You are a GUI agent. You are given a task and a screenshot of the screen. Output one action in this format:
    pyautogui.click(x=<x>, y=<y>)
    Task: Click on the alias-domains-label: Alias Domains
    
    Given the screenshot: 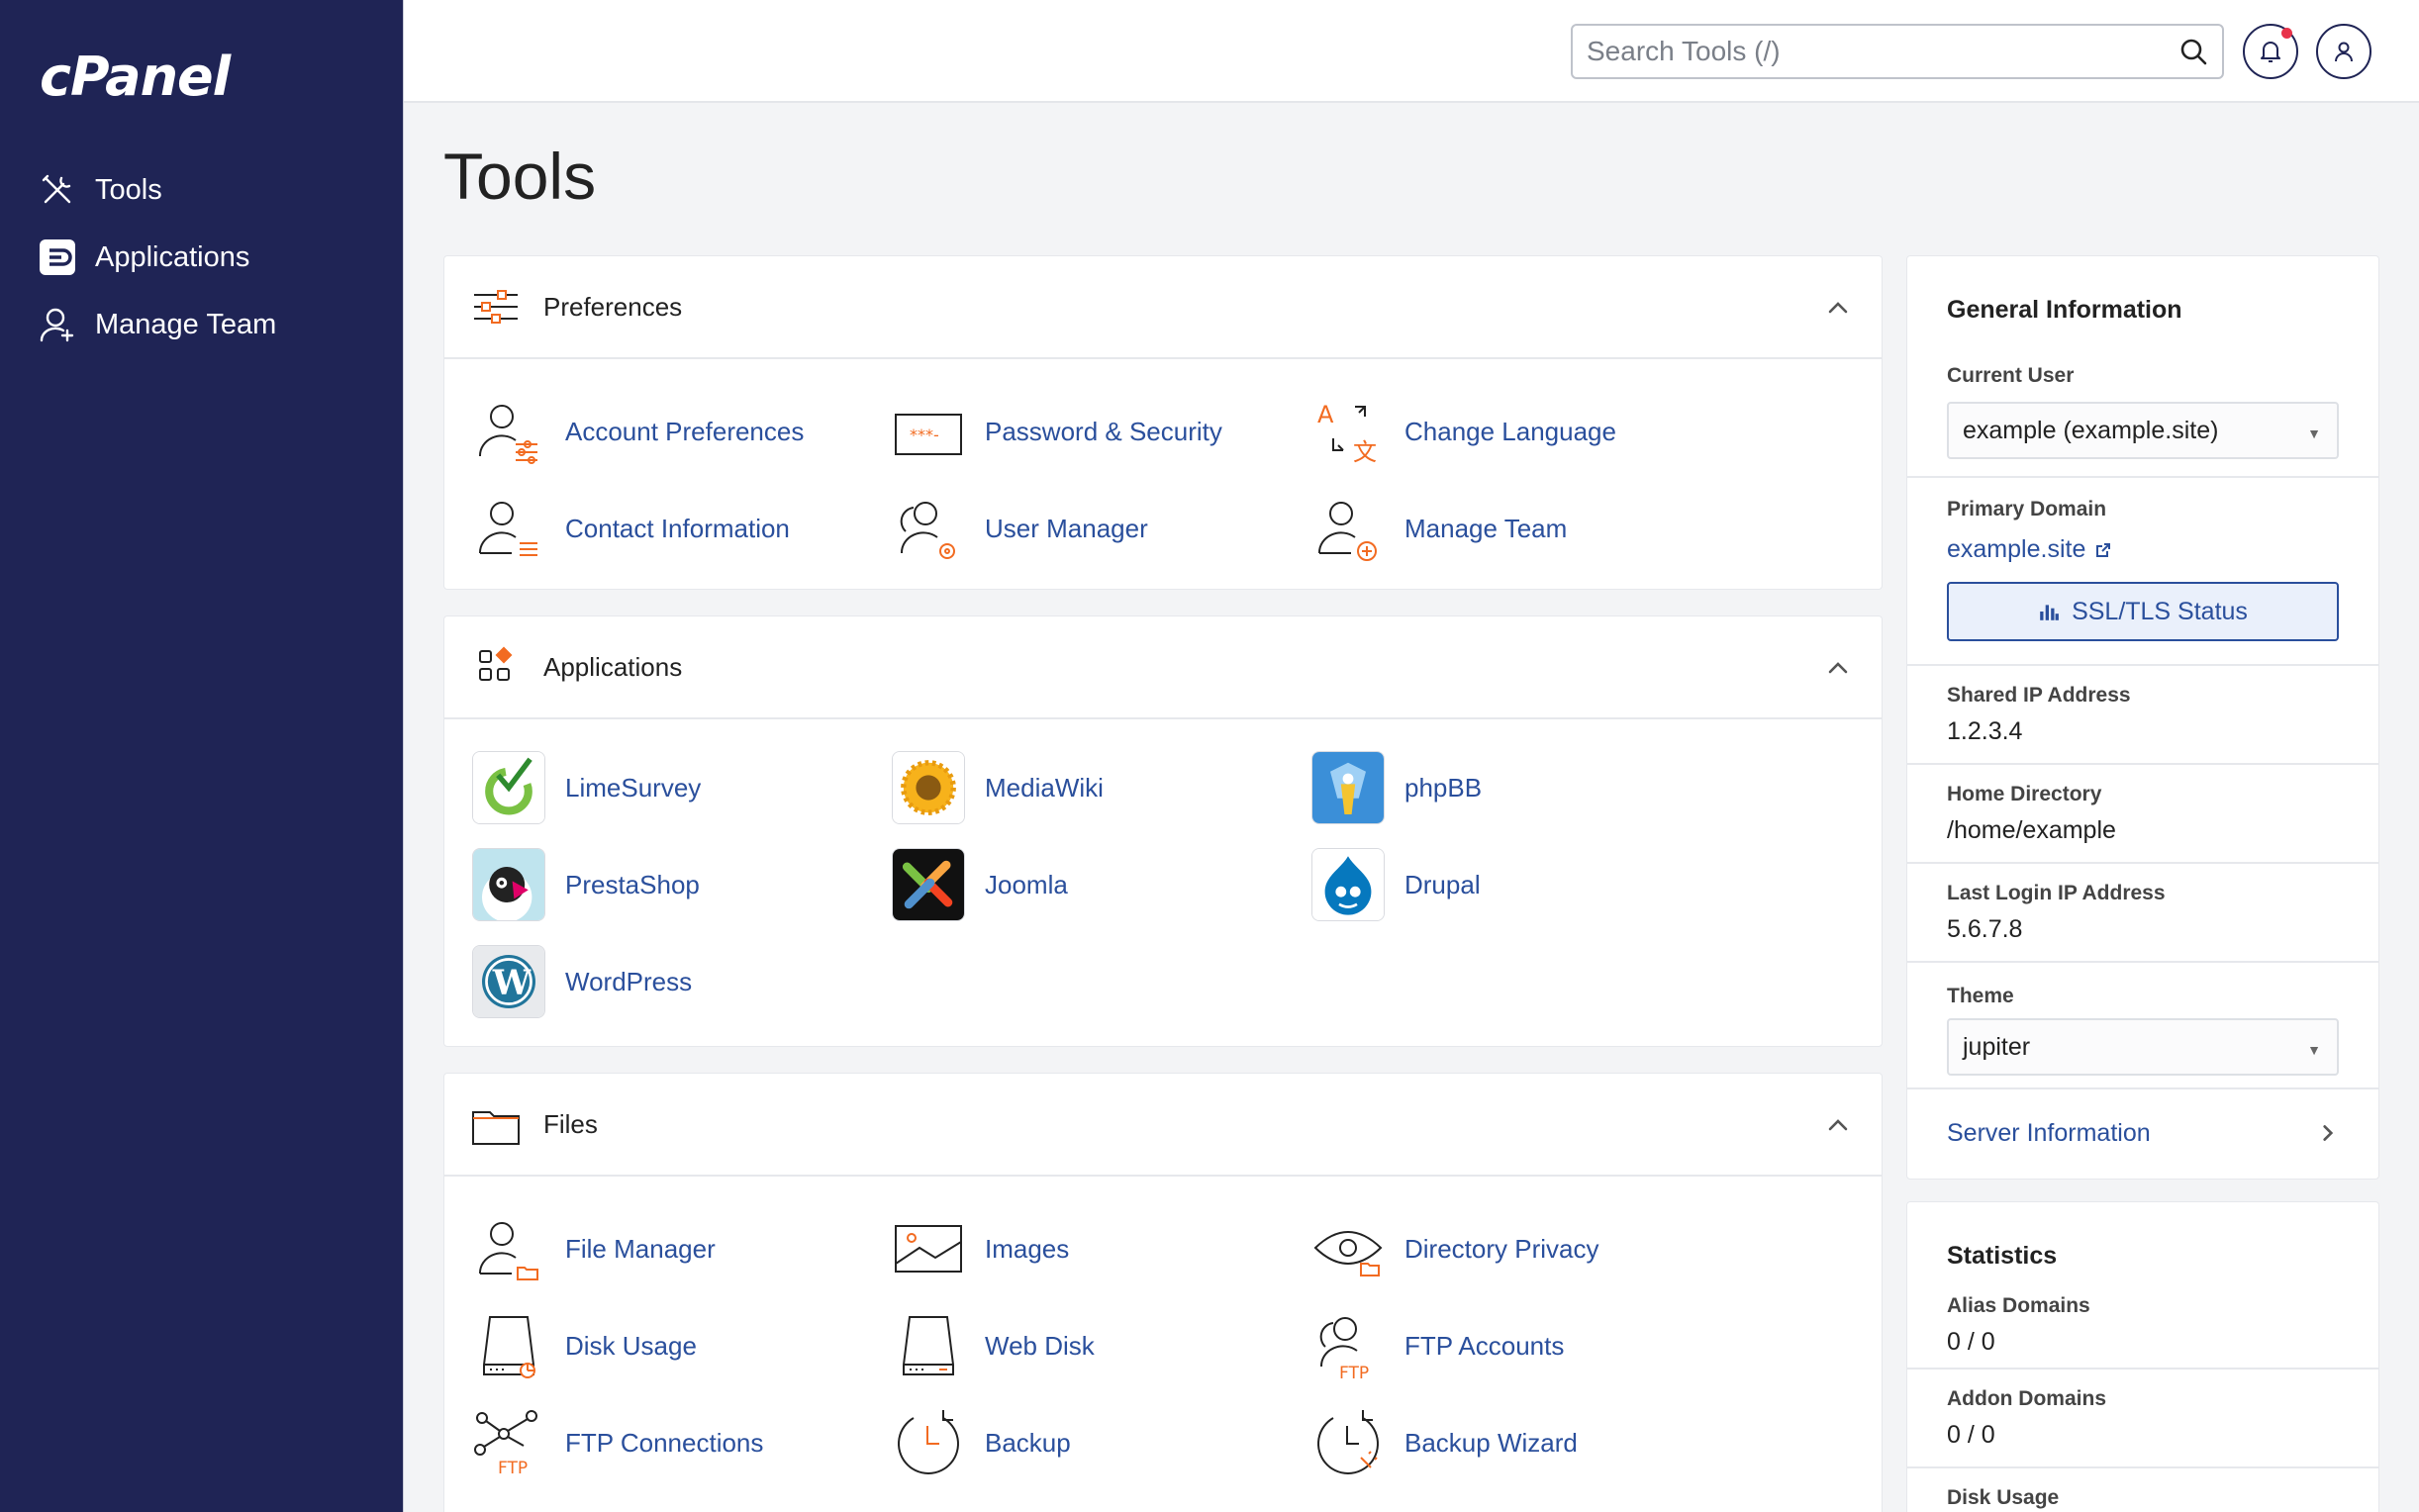 What is the action you would take?
    pyautogui.click(x=2018, y=1306)
    